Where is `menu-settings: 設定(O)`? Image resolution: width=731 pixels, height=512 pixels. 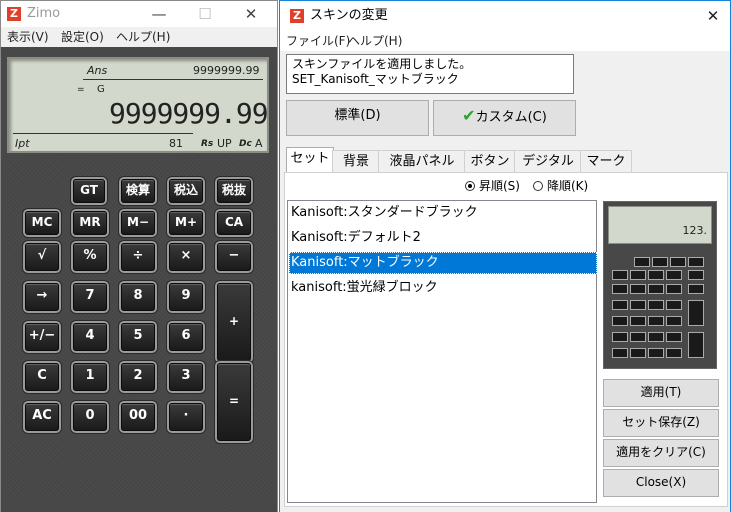
menu-settings: 設定(O) is located at coordinates (82, 37).